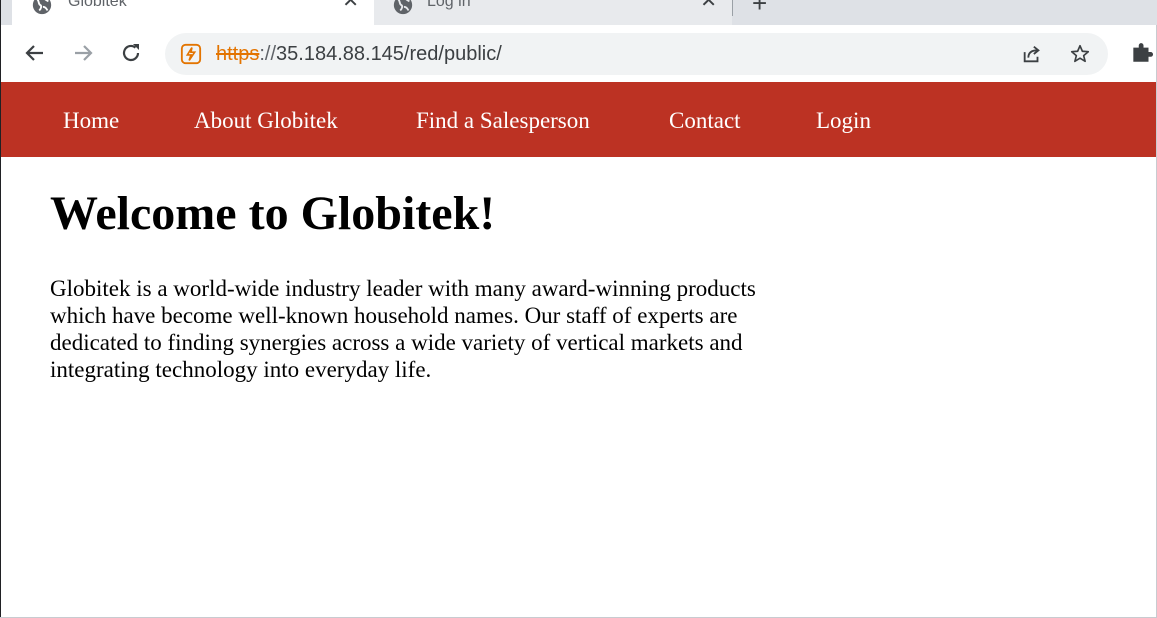 Image resolution: width=1157 pixels, height=618 pixels. What do you see at coordinates (449, 5) in the screenshot?
I see `tab-title: Log in` at bounding box center [449, 5].